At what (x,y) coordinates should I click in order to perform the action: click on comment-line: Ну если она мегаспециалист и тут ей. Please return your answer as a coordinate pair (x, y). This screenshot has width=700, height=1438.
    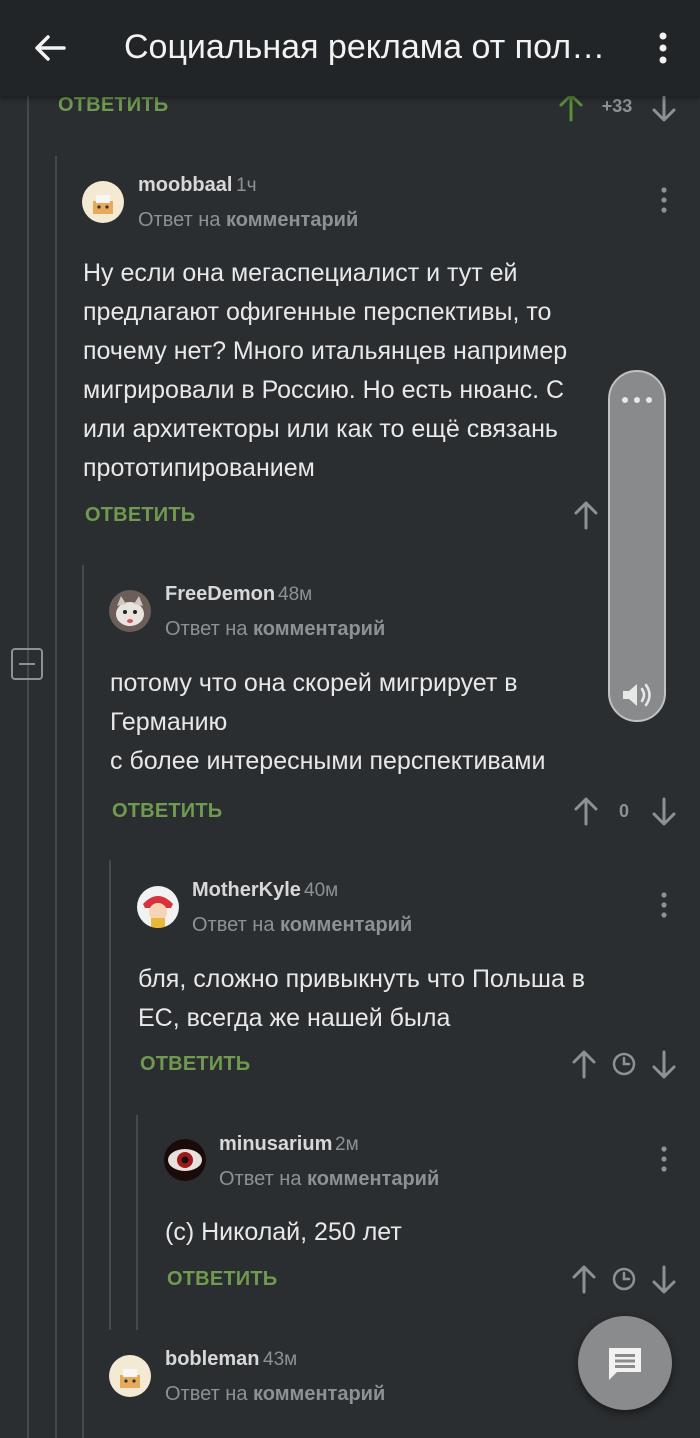
    Looking at the image, I should click on (300, 273).